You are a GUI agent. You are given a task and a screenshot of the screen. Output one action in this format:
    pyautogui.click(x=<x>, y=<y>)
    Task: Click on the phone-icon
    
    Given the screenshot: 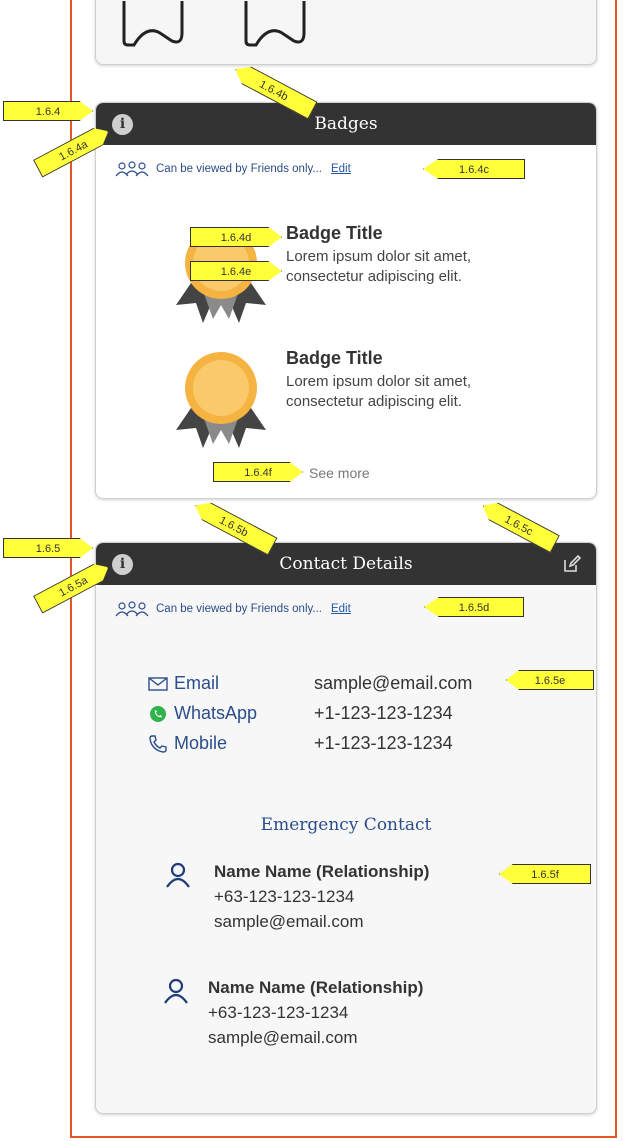 What is the action you would take?
    pyautogui.click(x=158, y=743)
    